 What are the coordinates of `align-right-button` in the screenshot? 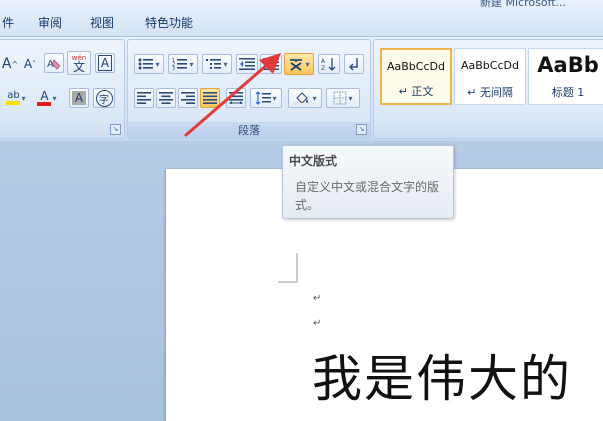 It's located at (188, 98).